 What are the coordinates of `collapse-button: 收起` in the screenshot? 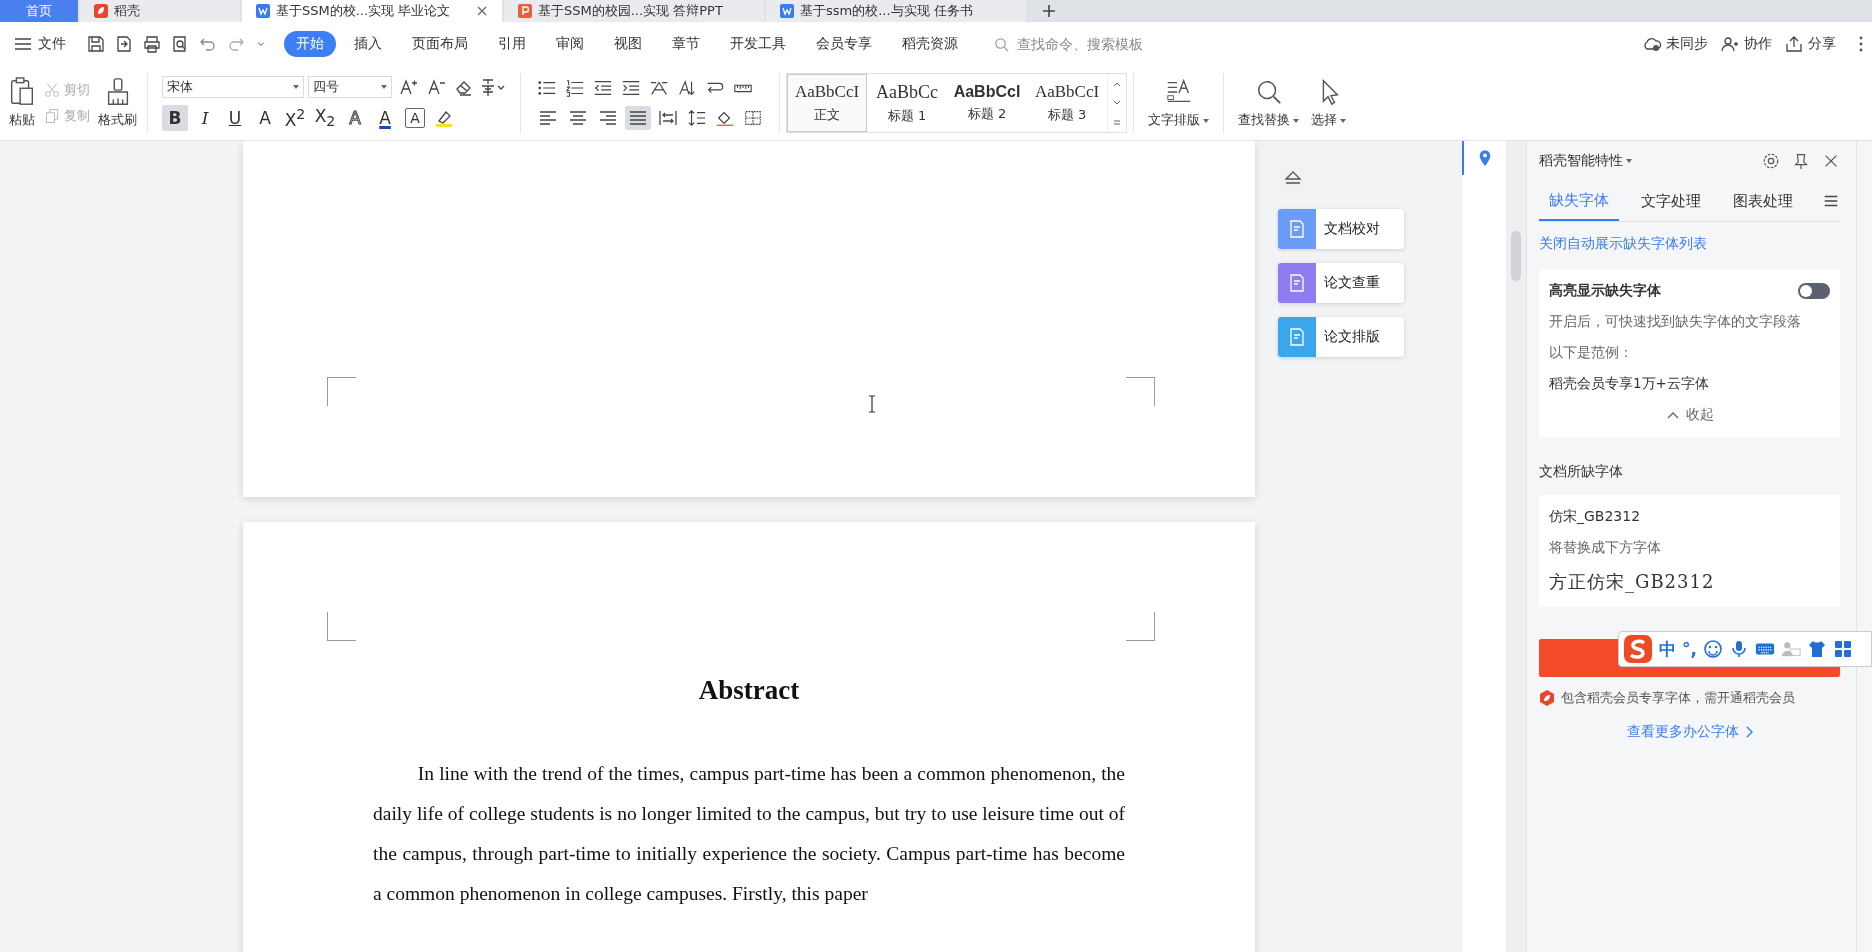 It's located at (1689, 415).